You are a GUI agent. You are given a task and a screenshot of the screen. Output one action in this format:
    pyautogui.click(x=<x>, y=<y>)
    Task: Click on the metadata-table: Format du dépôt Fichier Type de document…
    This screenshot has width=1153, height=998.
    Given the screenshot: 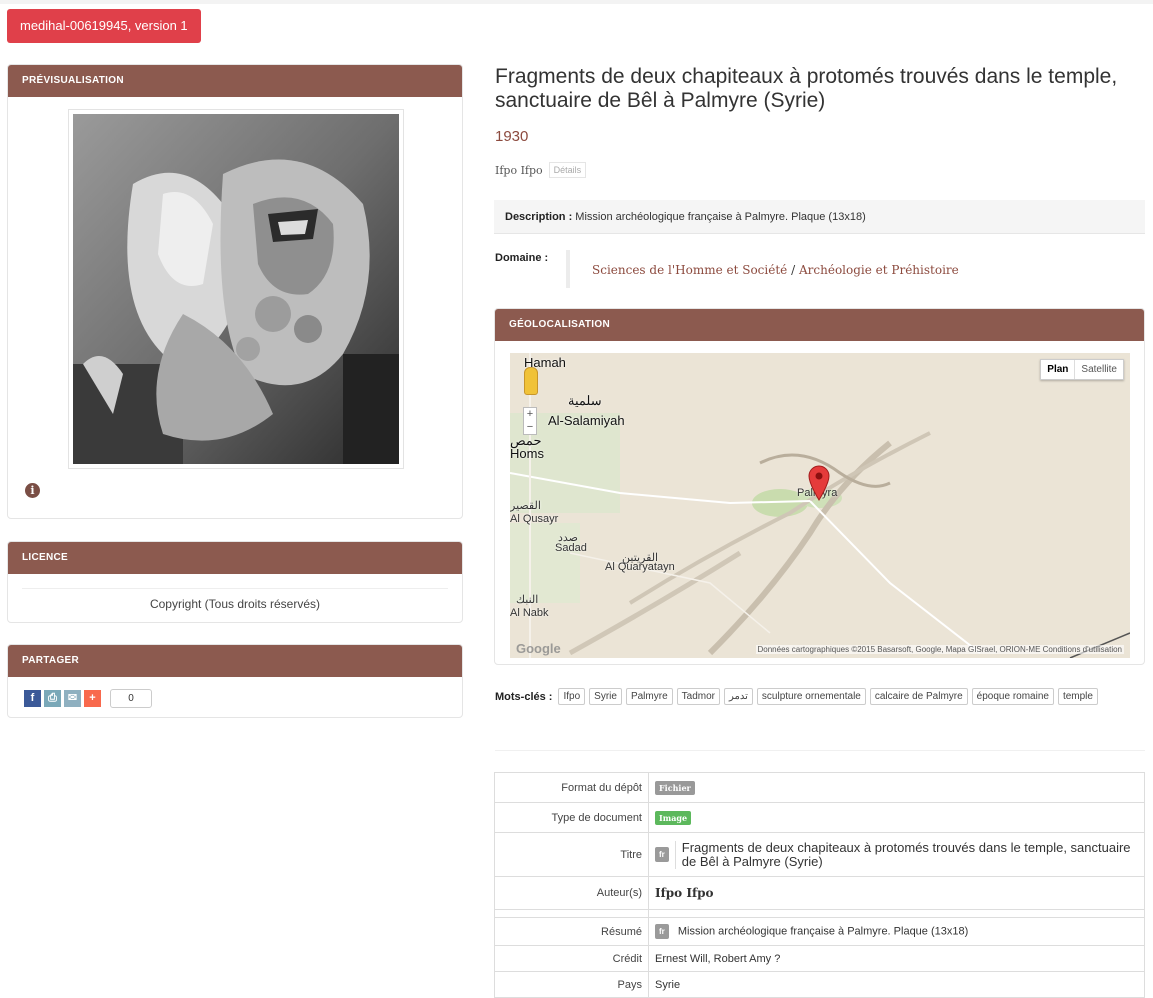 What is the action you would take?
    pyautogui.click(x=819, y=885)
    